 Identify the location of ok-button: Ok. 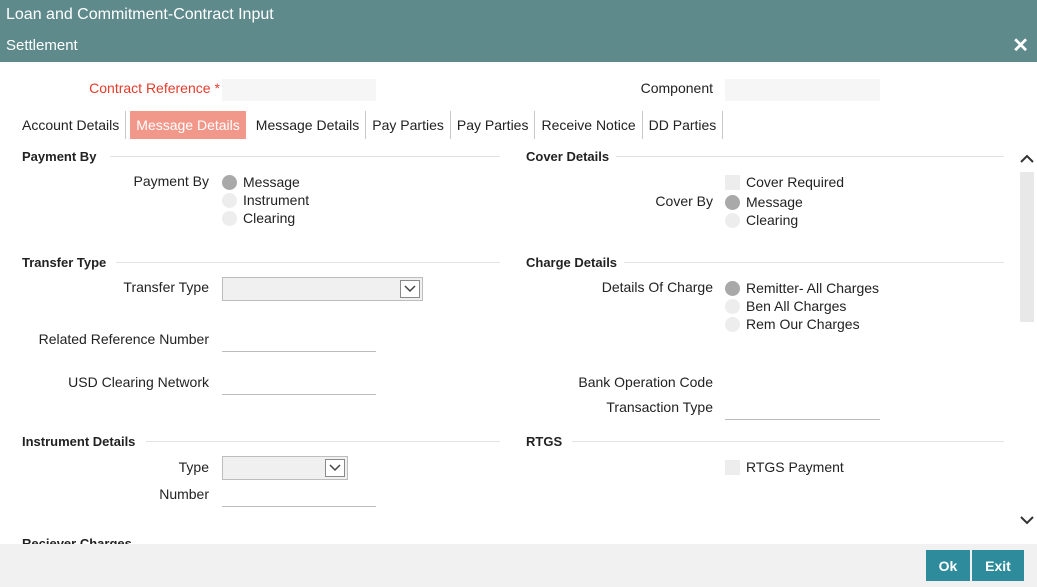
(948, 565).